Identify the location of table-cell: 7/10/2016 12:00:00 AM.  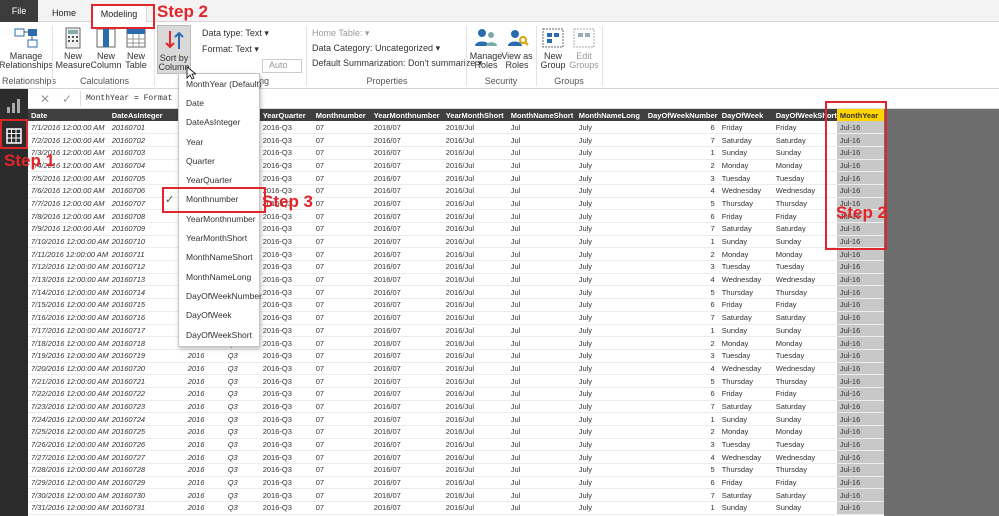
(68, 242).